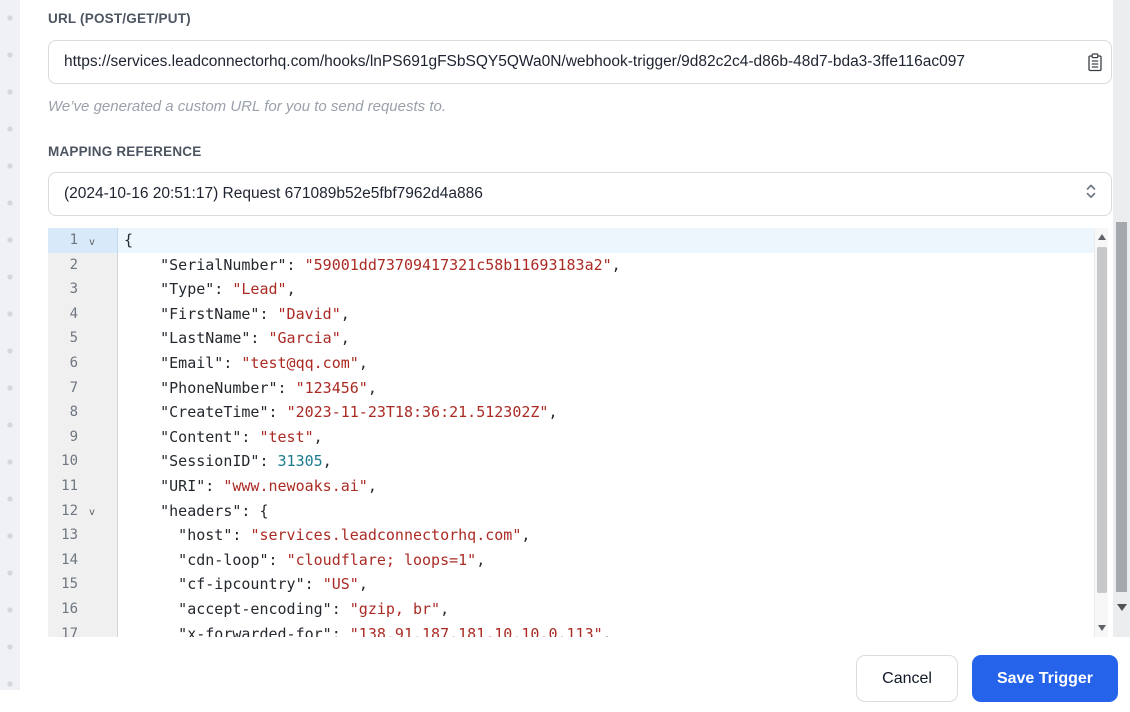 The width and height of the screenshot is (1130, 712). I want to click on line-number: 6, so click(73, 362).